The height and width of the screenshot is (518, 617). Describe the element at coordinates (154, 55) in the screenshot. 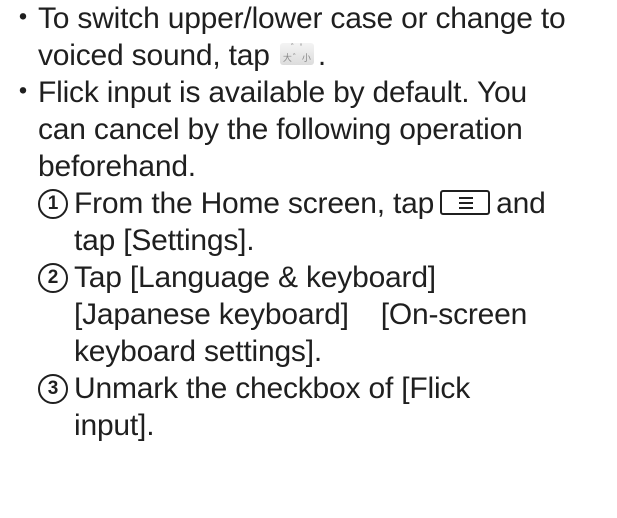

I see `bullet-1-text: voiced sound, tap` at that location.